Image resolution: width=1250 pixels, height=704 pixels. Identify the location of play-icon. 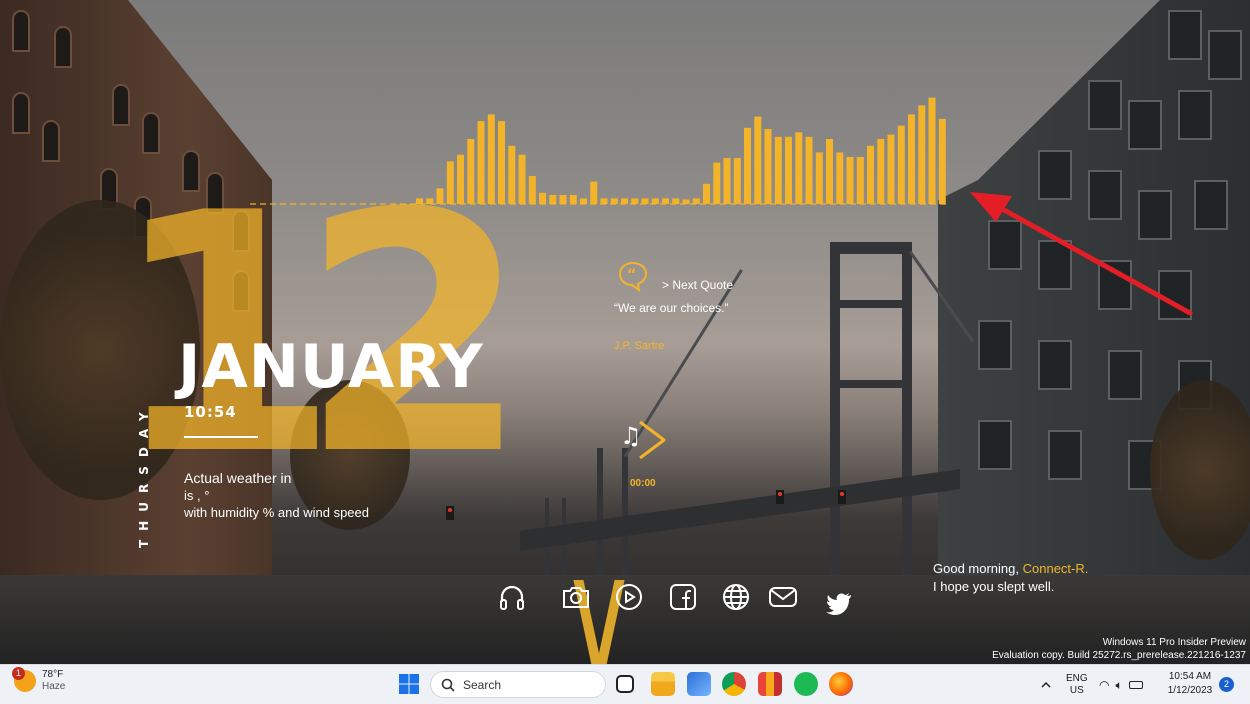
(629, 597).